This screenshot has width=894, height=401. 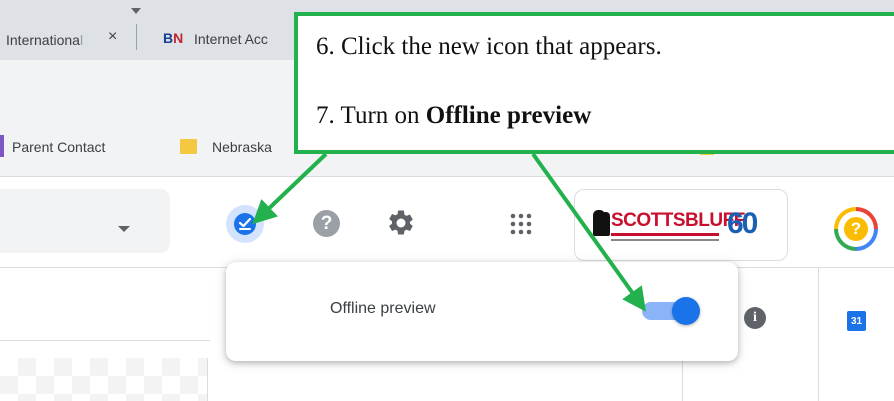 What do you see at coordinates (188, 146) in the screenshot?
I see `folder-icon` at bounding box center [188, 146].